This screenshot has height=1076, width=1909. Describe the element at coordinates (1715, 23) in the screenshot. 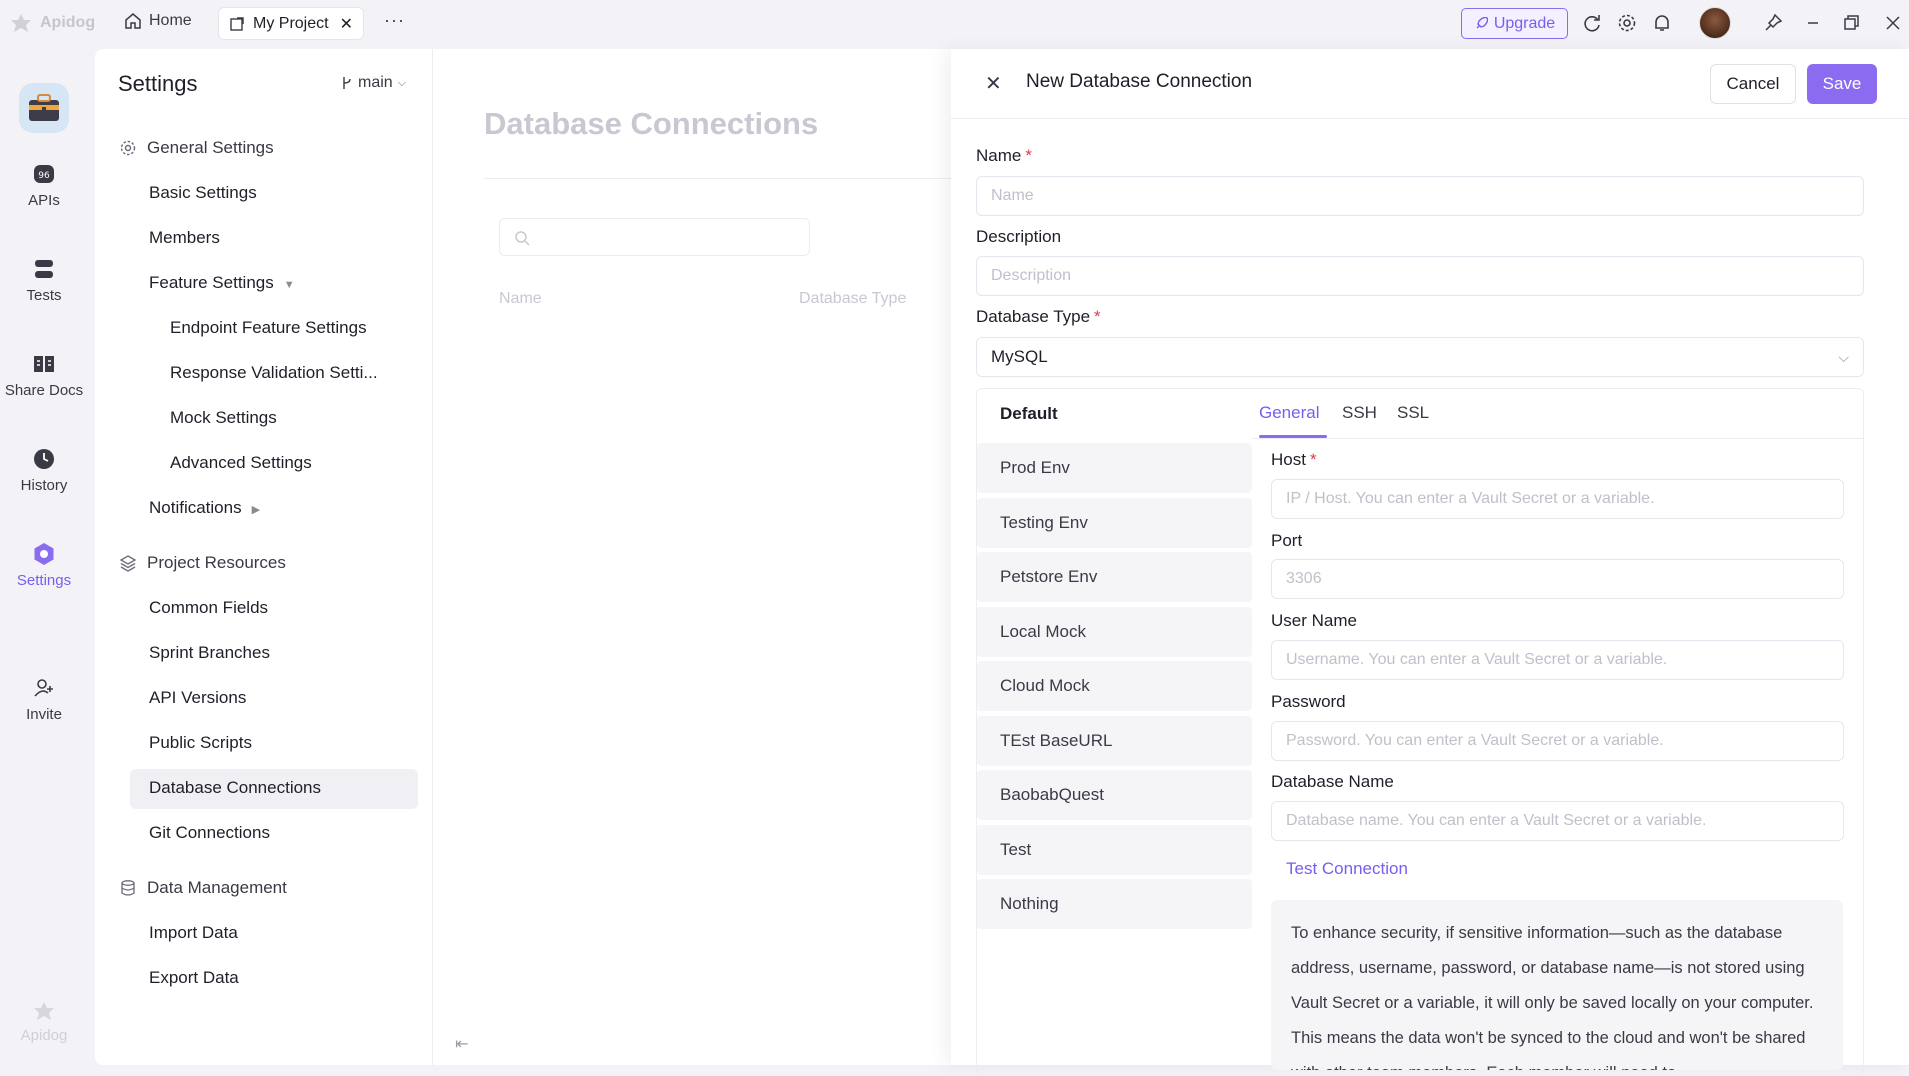

I see `avatar` at that location.